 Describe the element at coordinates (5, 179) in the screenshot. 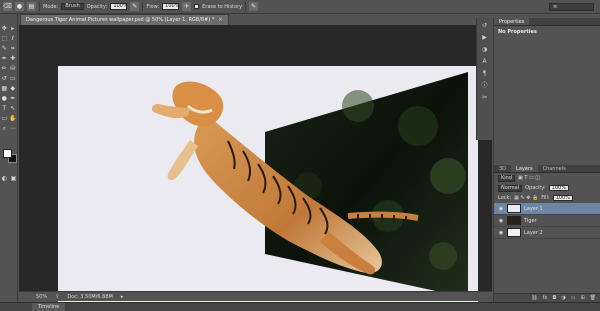

I see `quick-mask-icon: ◐` at that location.